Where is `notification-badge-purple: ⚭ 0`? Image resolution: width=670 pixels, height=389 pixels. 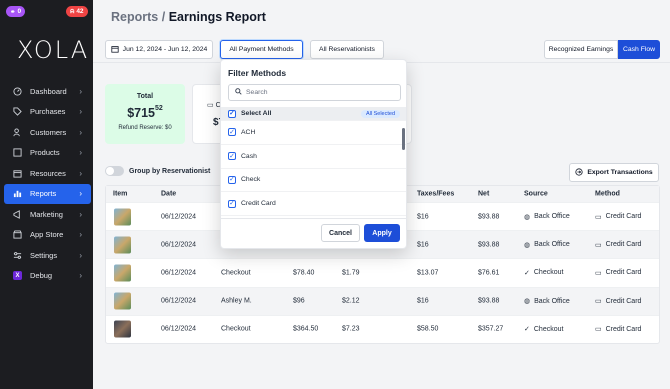 notification-badge-purple: ⚭ 0 is located at coordinates (16, 11).